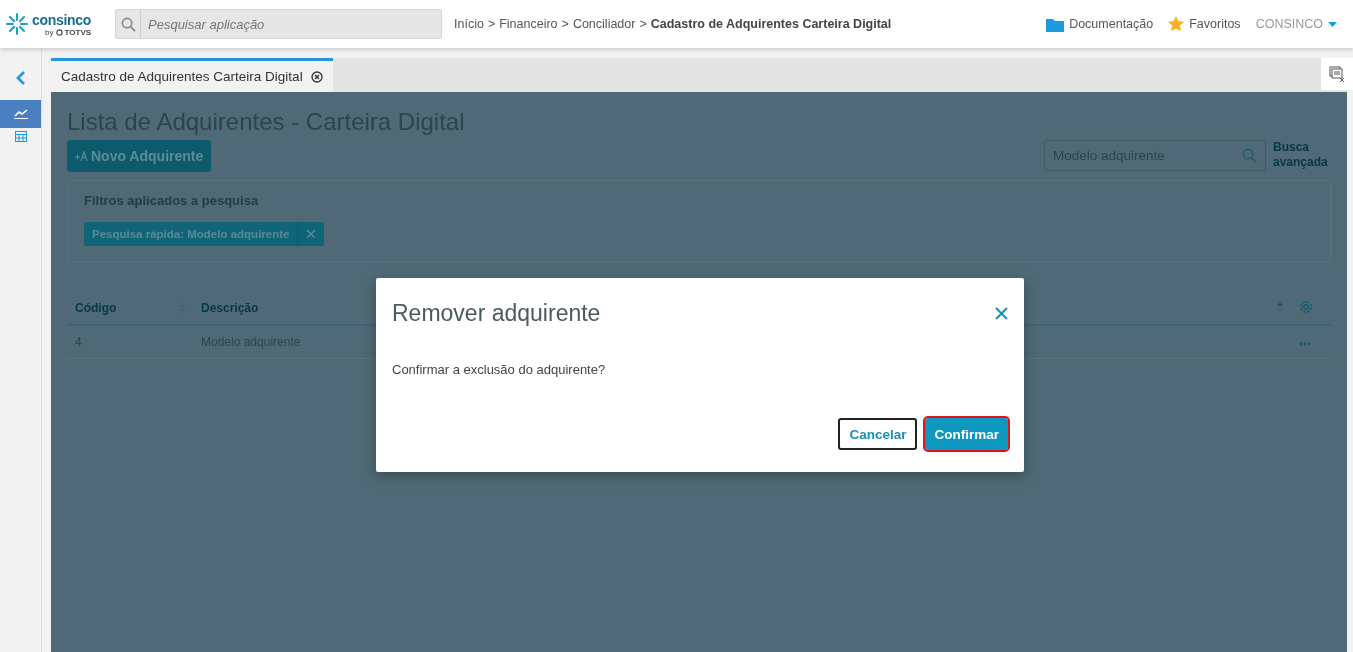 The width and height of the screenshot is (1353, 652). Describe the element at coordinates (1332, 24) in the screenshot. I see `caret-icon` at that location.